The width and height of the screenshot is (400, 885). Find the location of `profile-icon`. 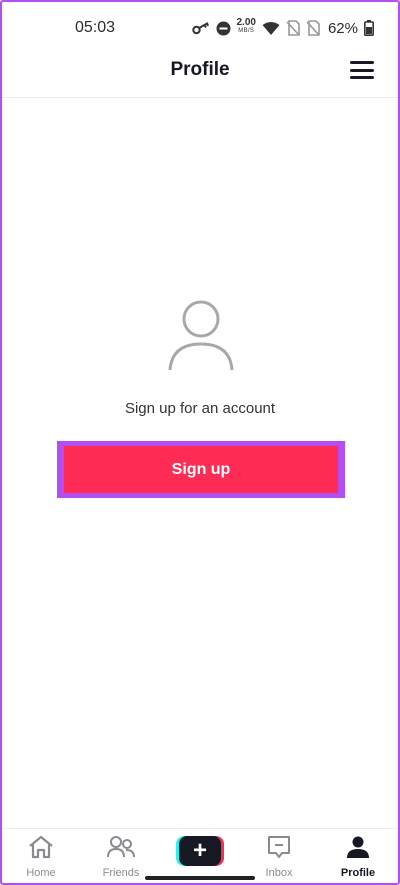

profile-icon is located at coordinates (358, 849).